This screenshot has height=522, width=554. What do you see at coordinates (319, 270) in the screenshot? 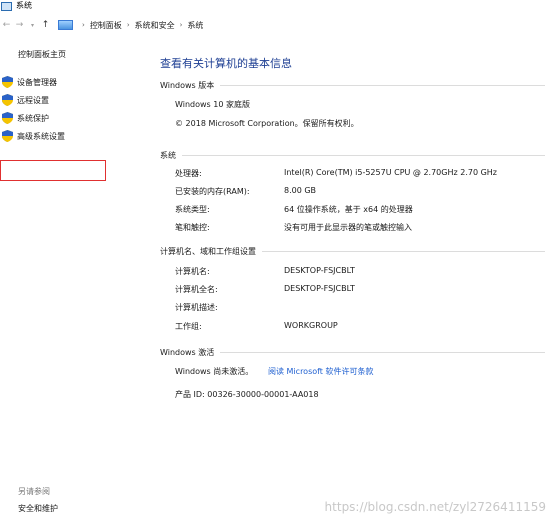
I see `computer-name-value: DESKTOP-FSJCBLT` at bounding box center [319, 270].